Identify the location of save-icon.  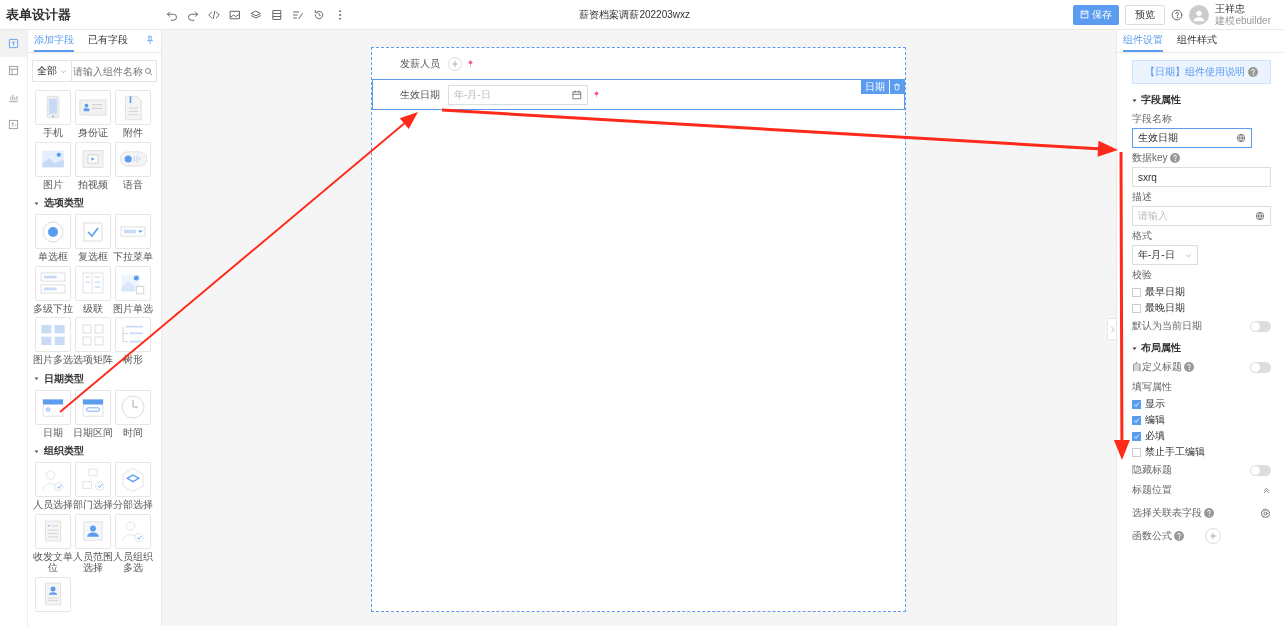
(1085, 14).